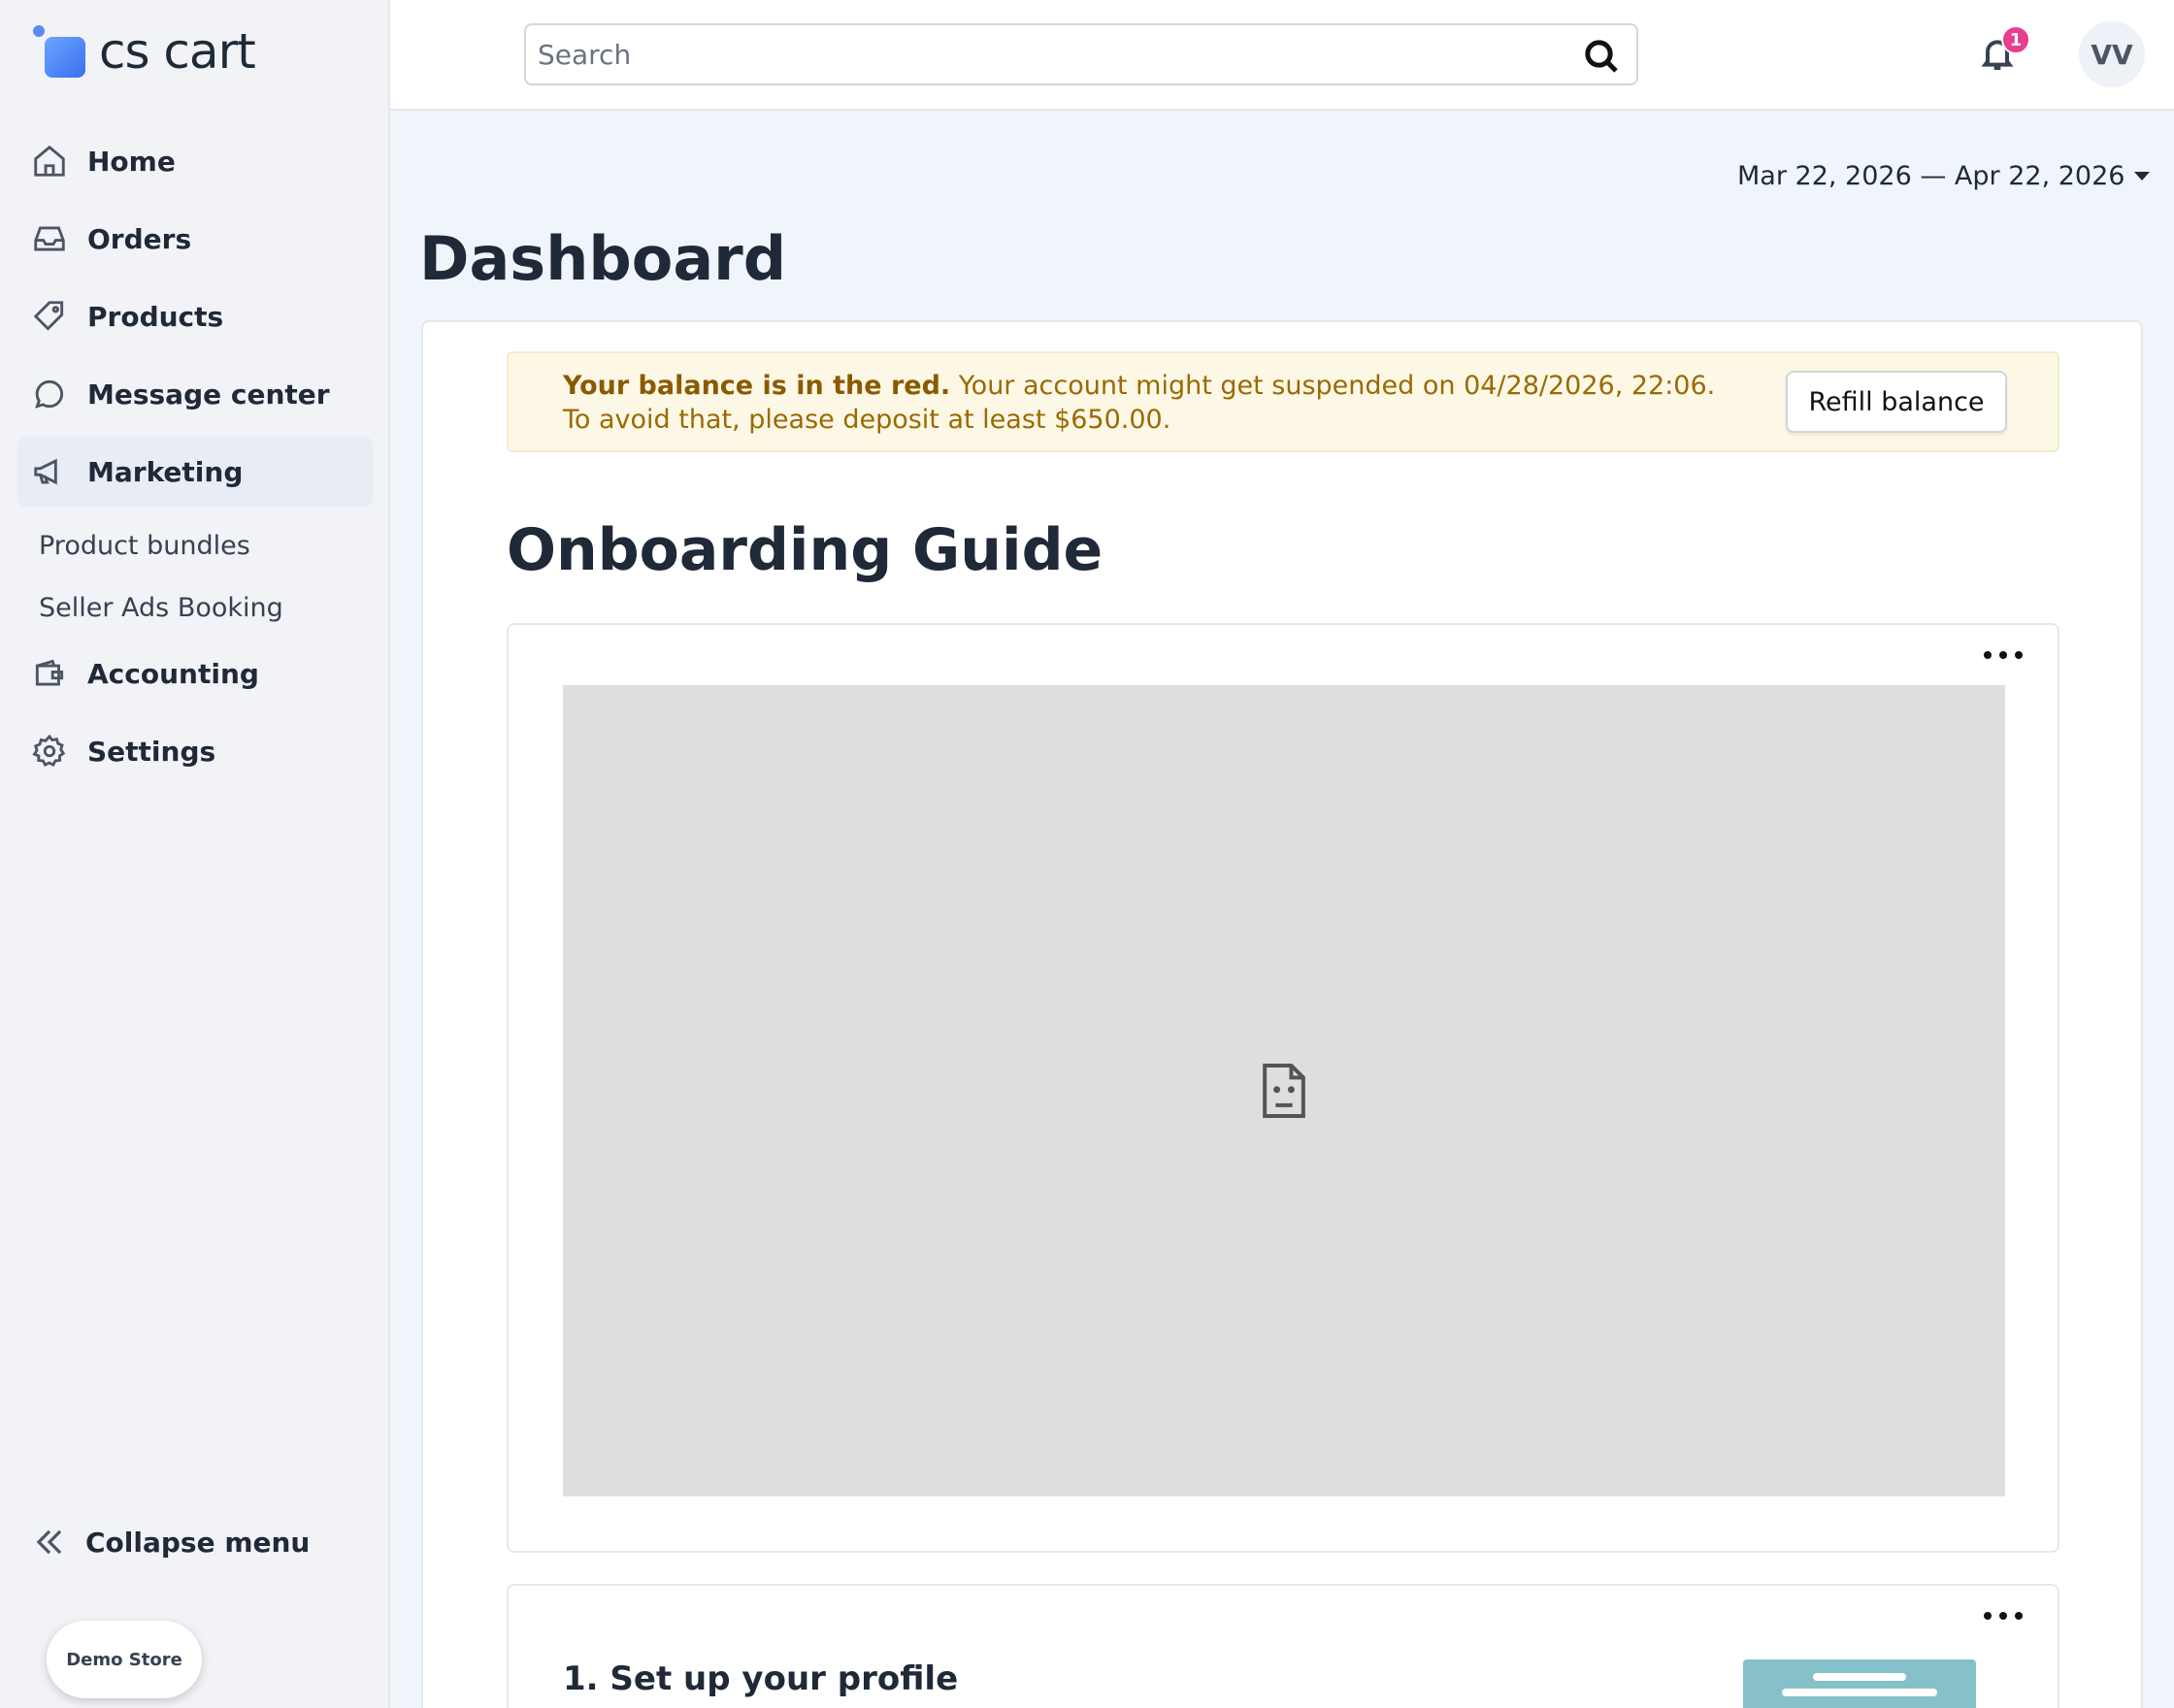  What do you see at coordinates (49, 1542) in the screenshot?
I see `double-chevron-left-icon` at bounding box center [49, 1542].